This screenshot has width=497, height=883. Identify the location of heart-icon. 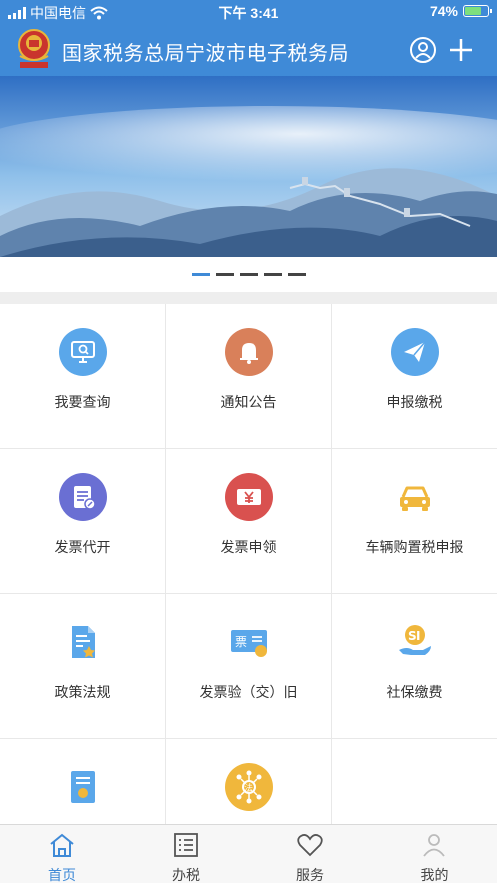
(310, 845).